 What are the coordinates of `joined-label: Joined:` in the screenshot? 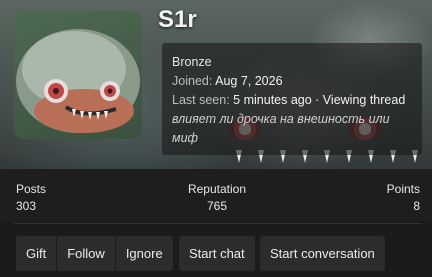 It's located at (192, 81).